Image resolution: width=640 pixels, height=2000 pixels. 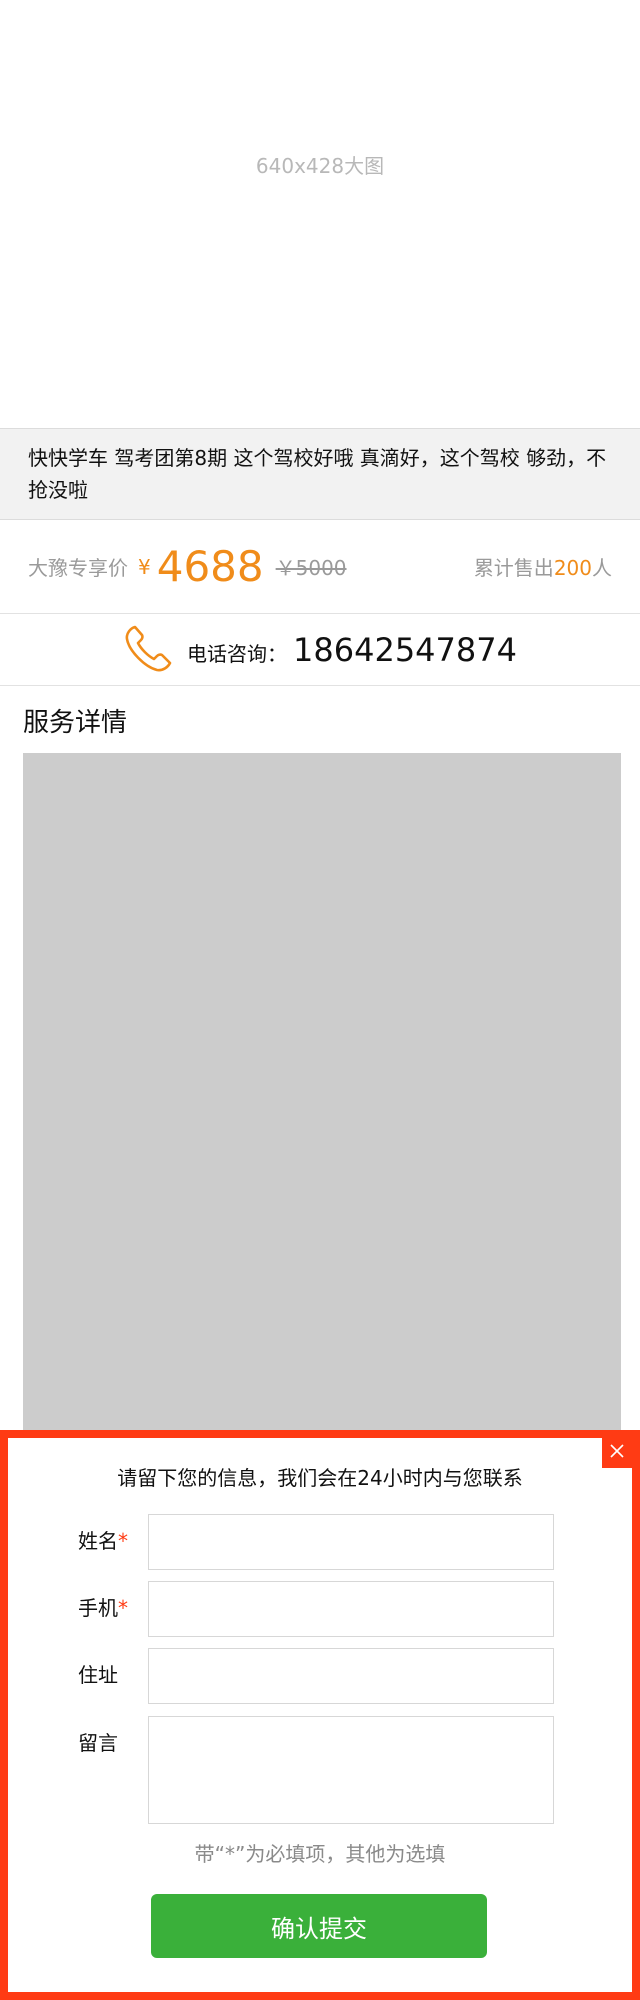 What do you see at coordinates (210, 566) in the screenshot?
I see `current-price: 4688` at bounding box center [210, 566].